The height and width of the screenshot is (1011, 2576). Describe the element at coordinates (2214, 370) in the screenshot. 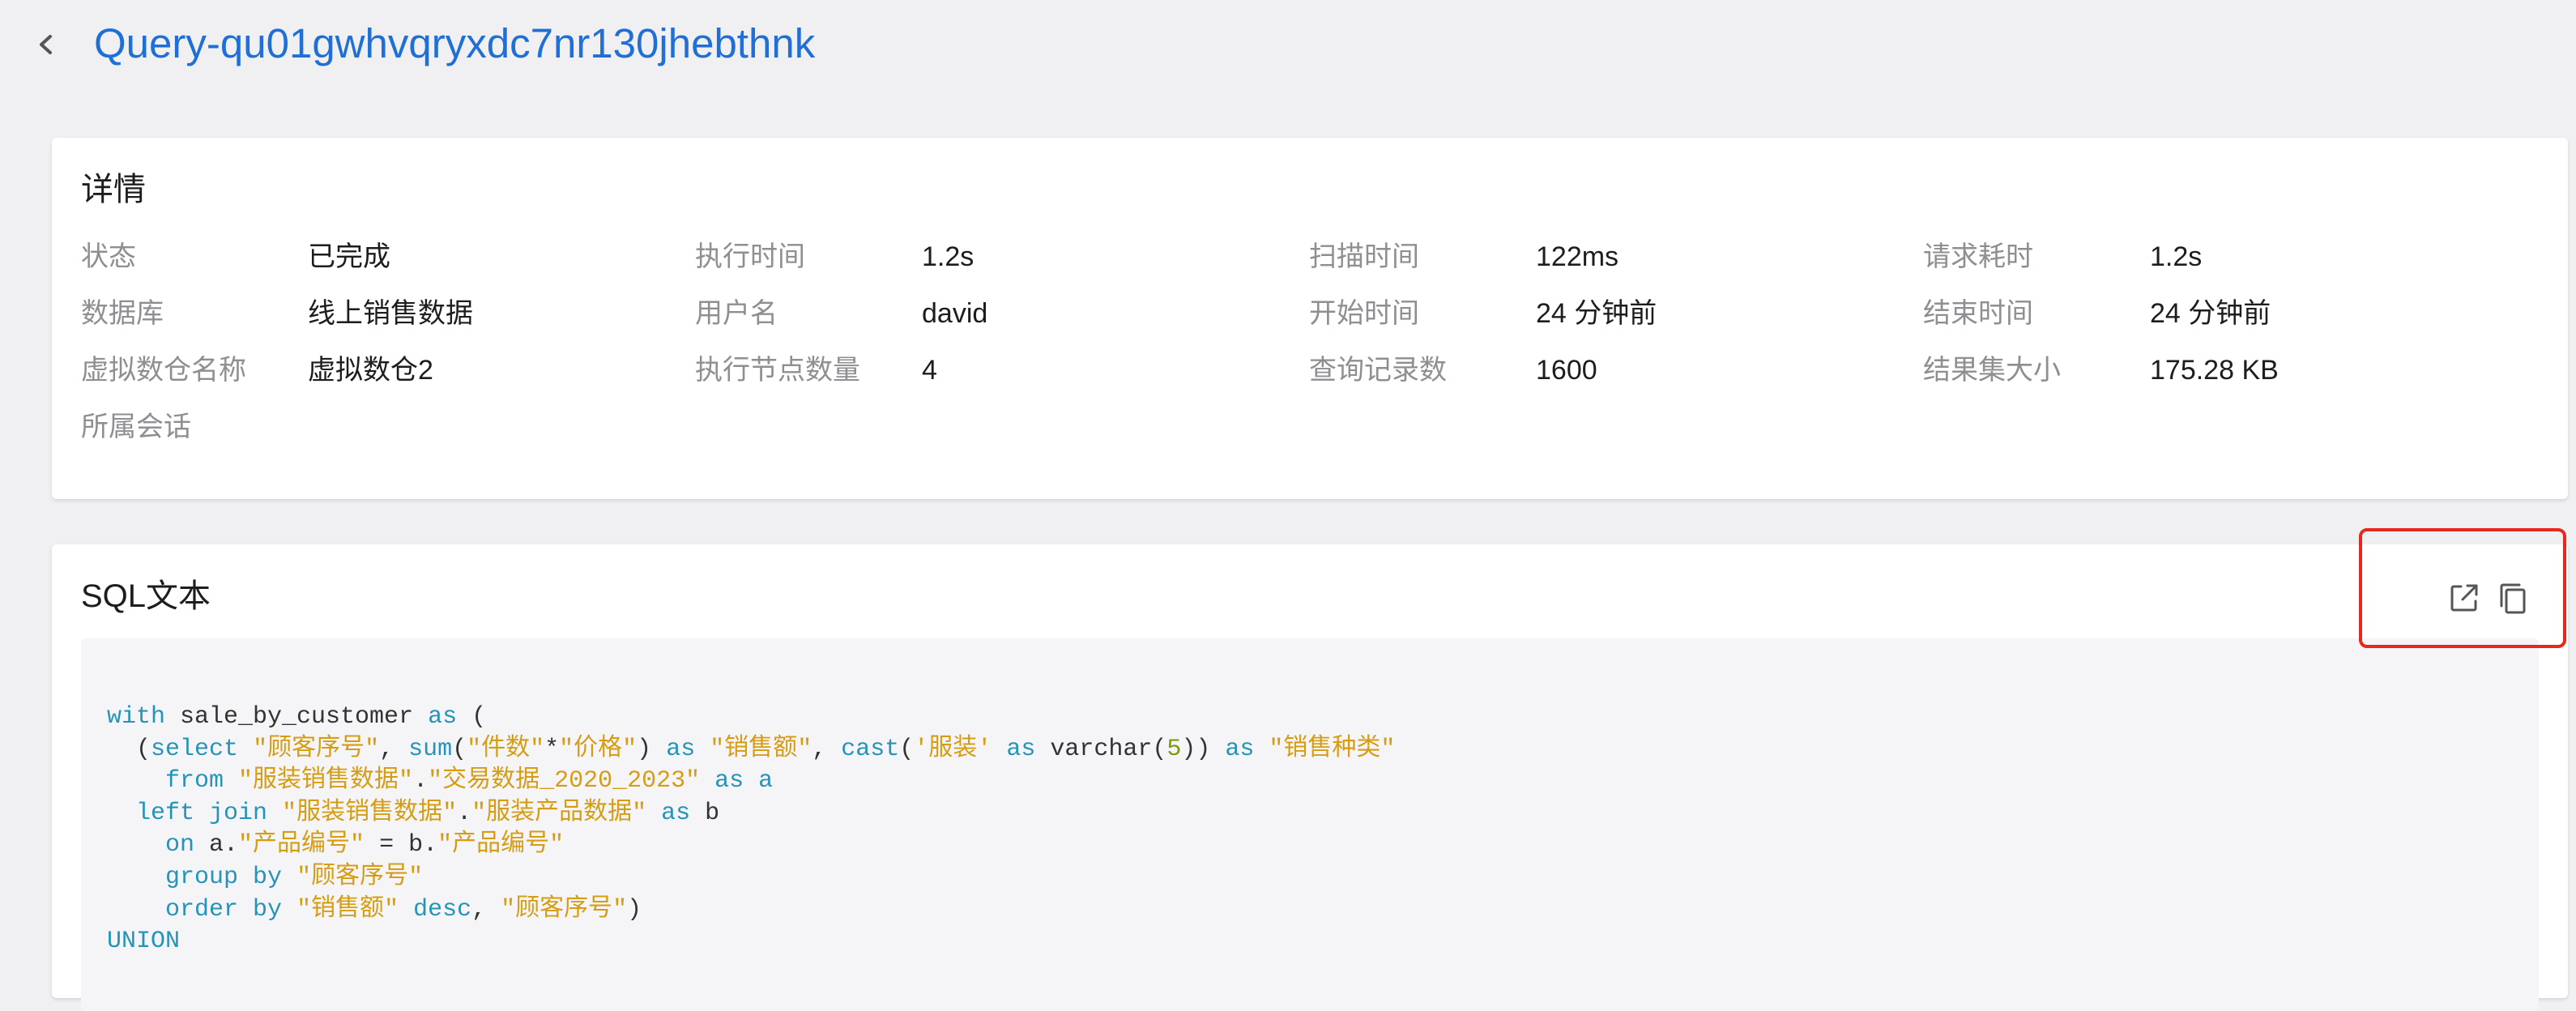

I see `detail-value: 175.28 KB` at that location.